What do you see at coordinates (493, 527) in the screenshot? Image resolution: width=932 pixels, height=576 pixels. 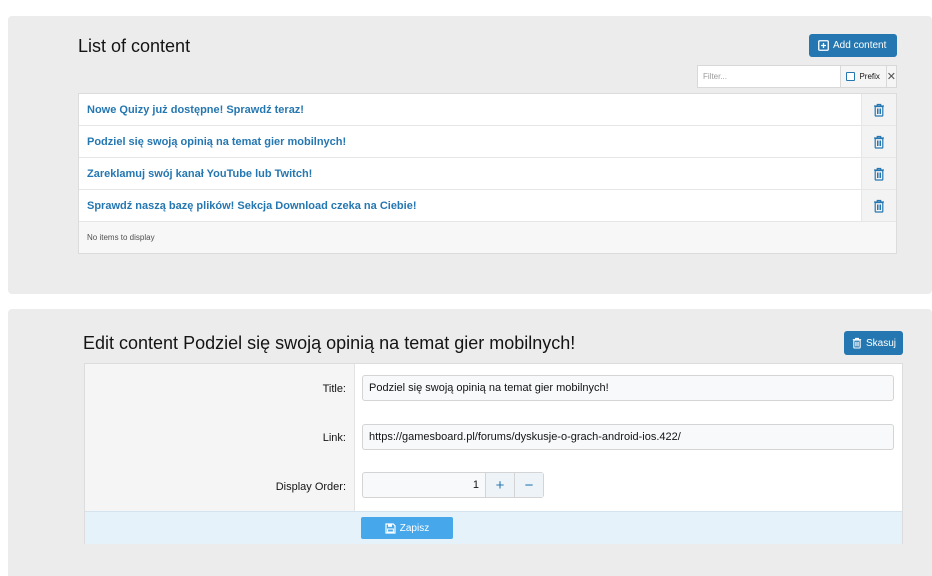 I see `form-submit-row: Zapisz` at bounding box center [493, 527].